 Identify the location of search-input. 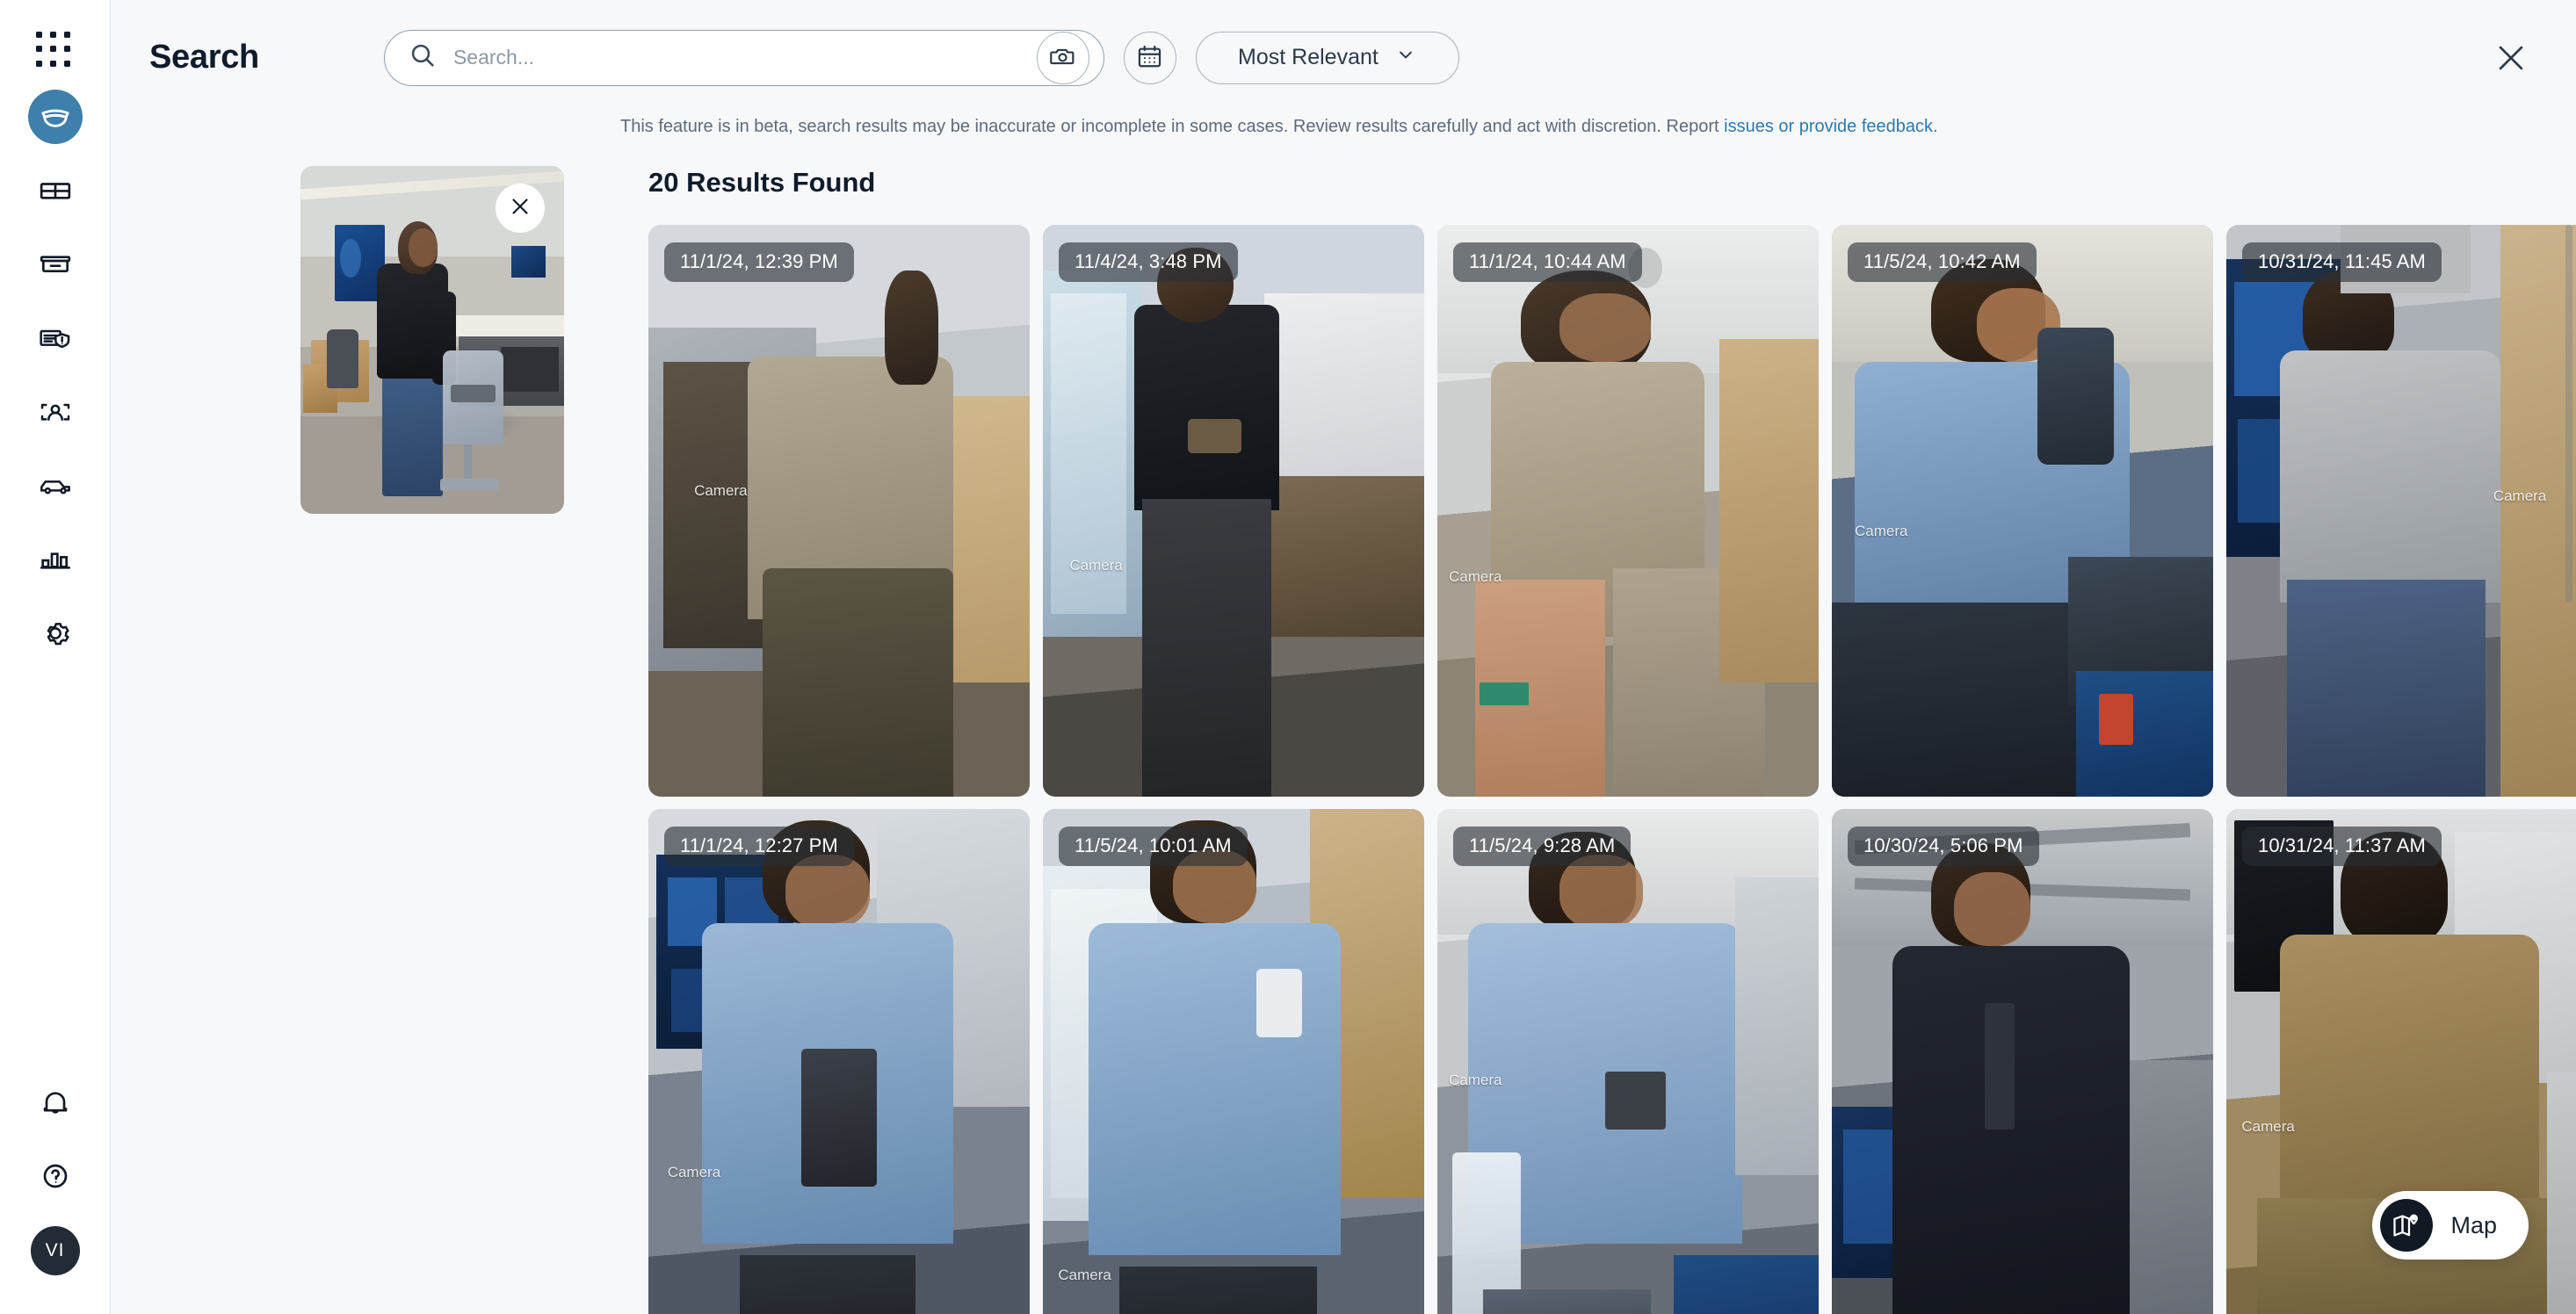
(736, 57).